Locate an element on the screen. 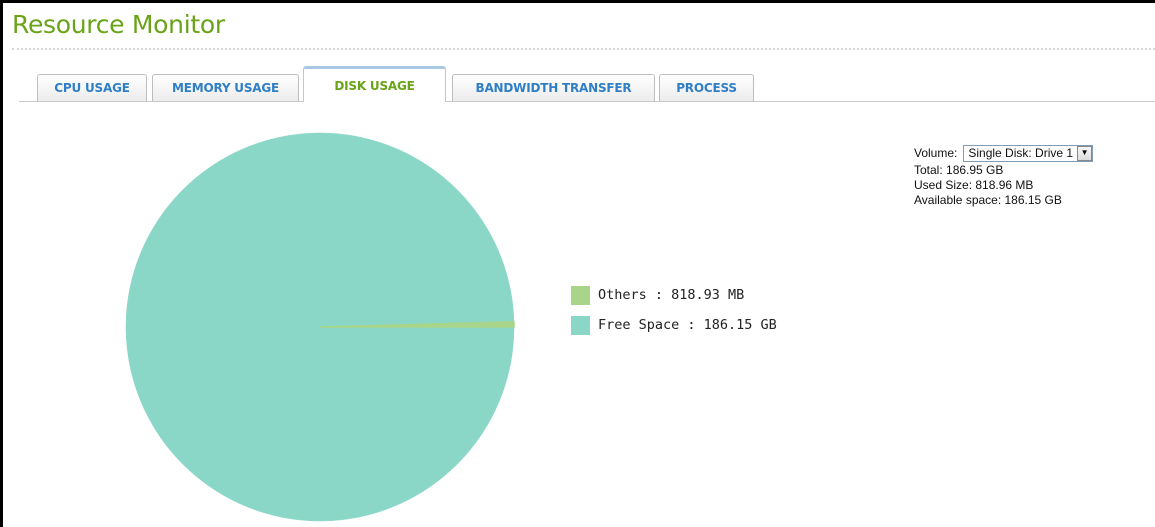  volume-available-space: Available space: 186.15 GB is located at coordinates (988, 200).